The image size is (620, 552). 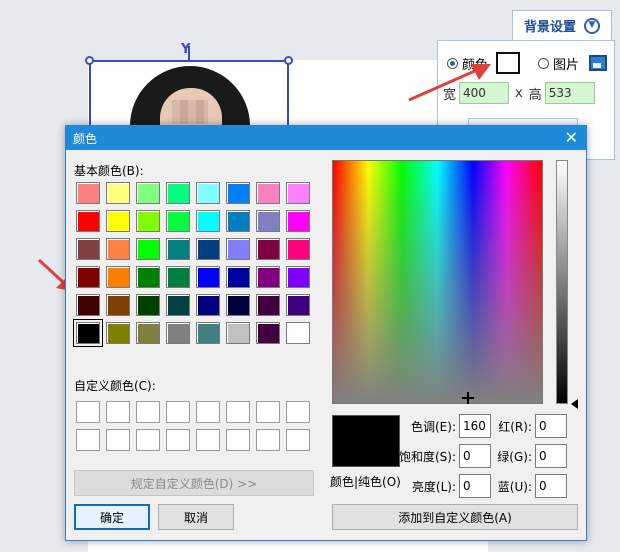 I want to click on crosshair-icon, so click(x=468, y=398).